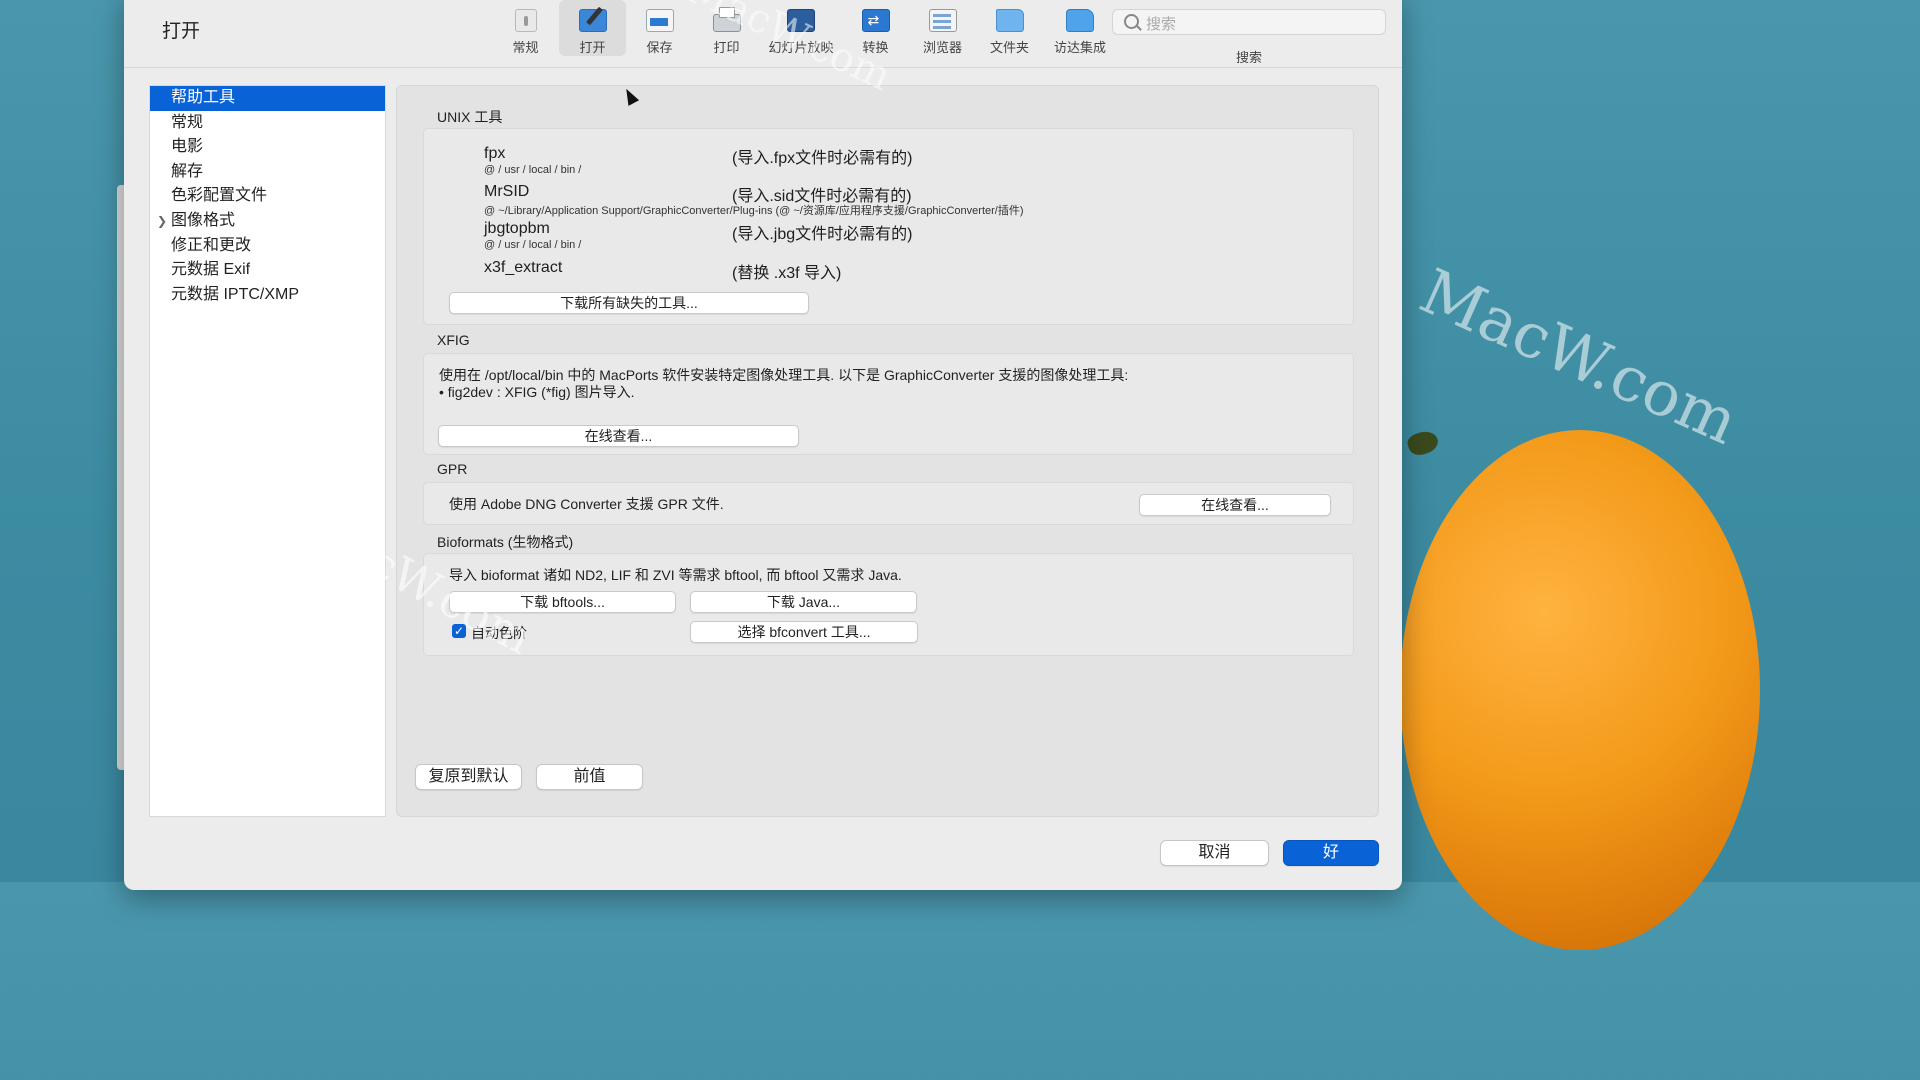 This screenshot has height=1080, width=1920. I want to click on sidebar-item-iptc-xmp: 元数据 IPTC/XMP, so click(267, 295).